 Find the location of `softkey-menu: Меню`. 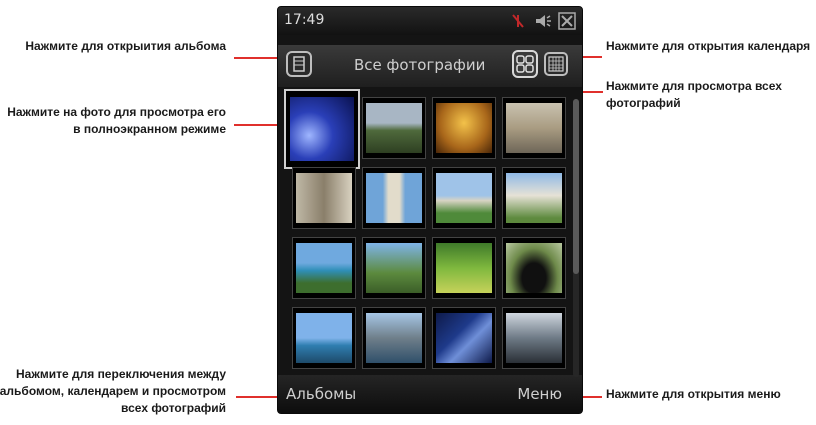

softkey-menu: Меню is located at coordinates (539, 394).